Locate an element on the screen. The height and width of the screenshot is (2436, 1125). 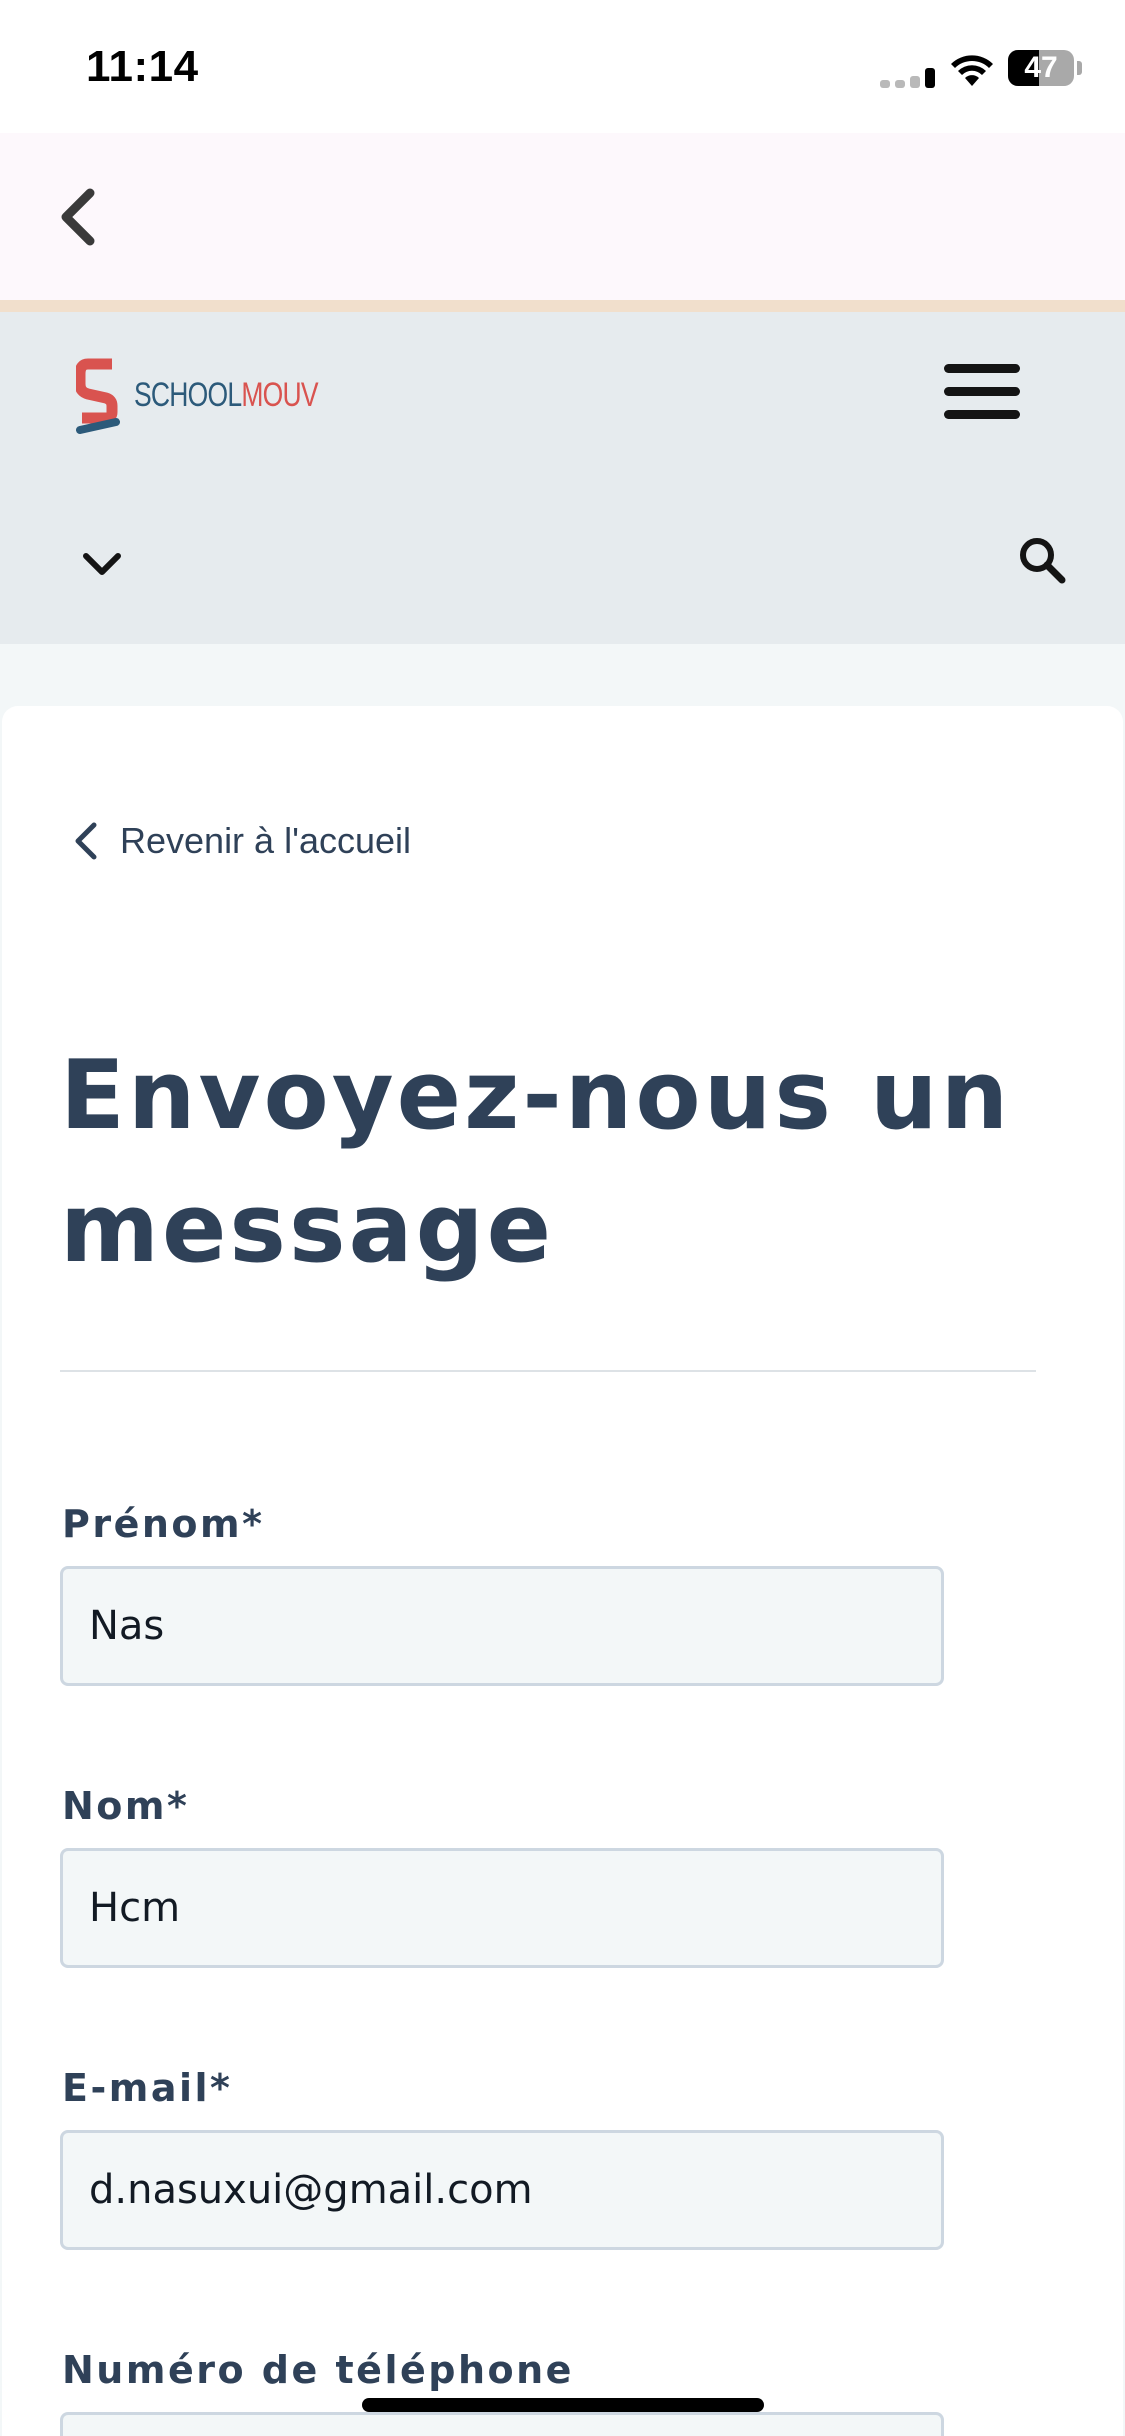
hamburger-menu-icon is located at coordinates (982, 392).